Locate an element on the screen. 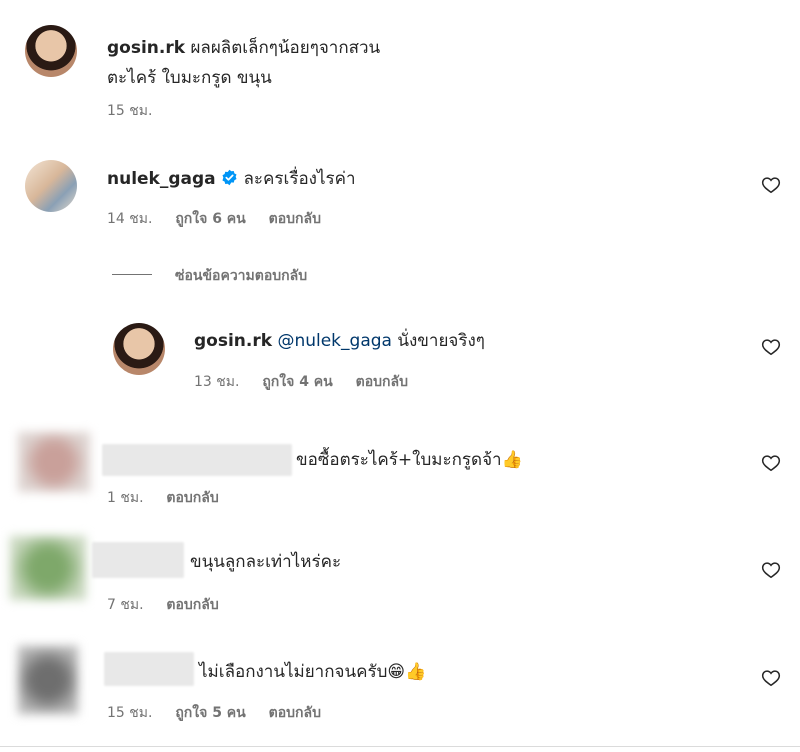 This screenshot has width=800, height=752. reply-meta: 13 ชม. ถูกใจ 4 คน ตอบกลับ is located at coordinates (310, 382).